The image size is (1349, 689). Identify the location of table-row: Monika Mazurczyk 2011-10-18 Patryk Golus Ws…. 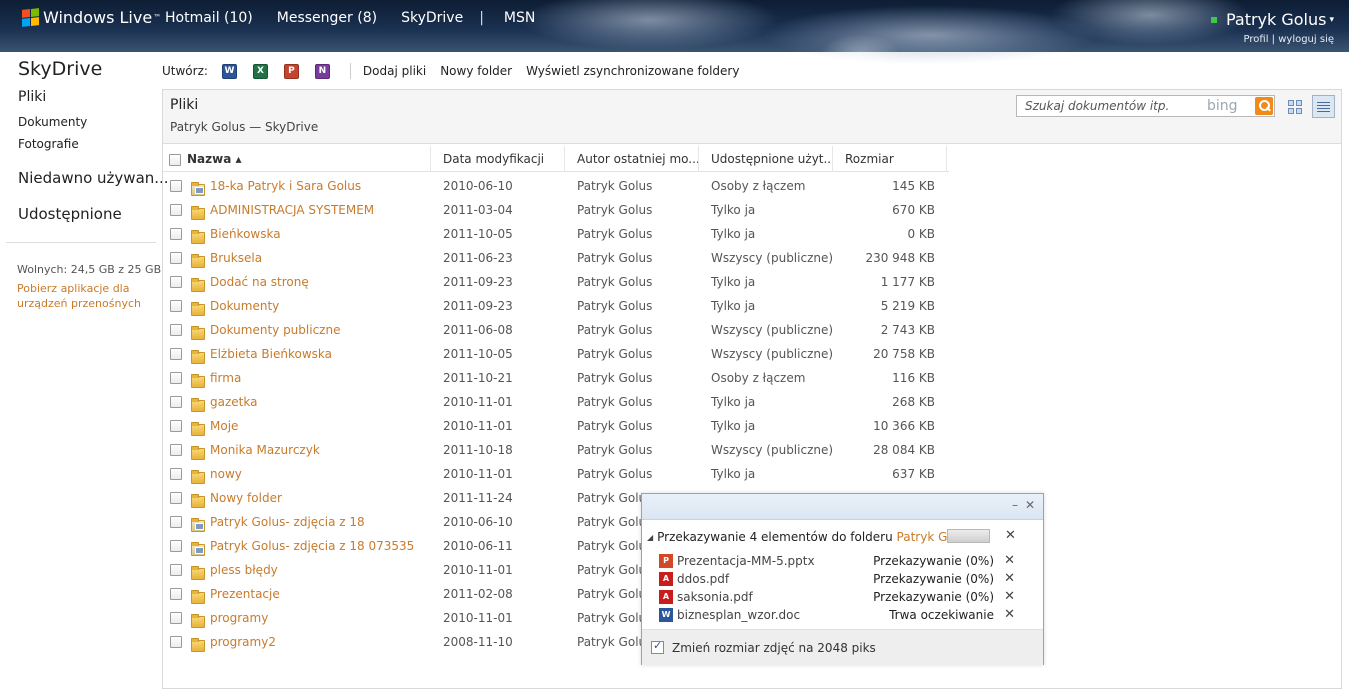
(556, 450).